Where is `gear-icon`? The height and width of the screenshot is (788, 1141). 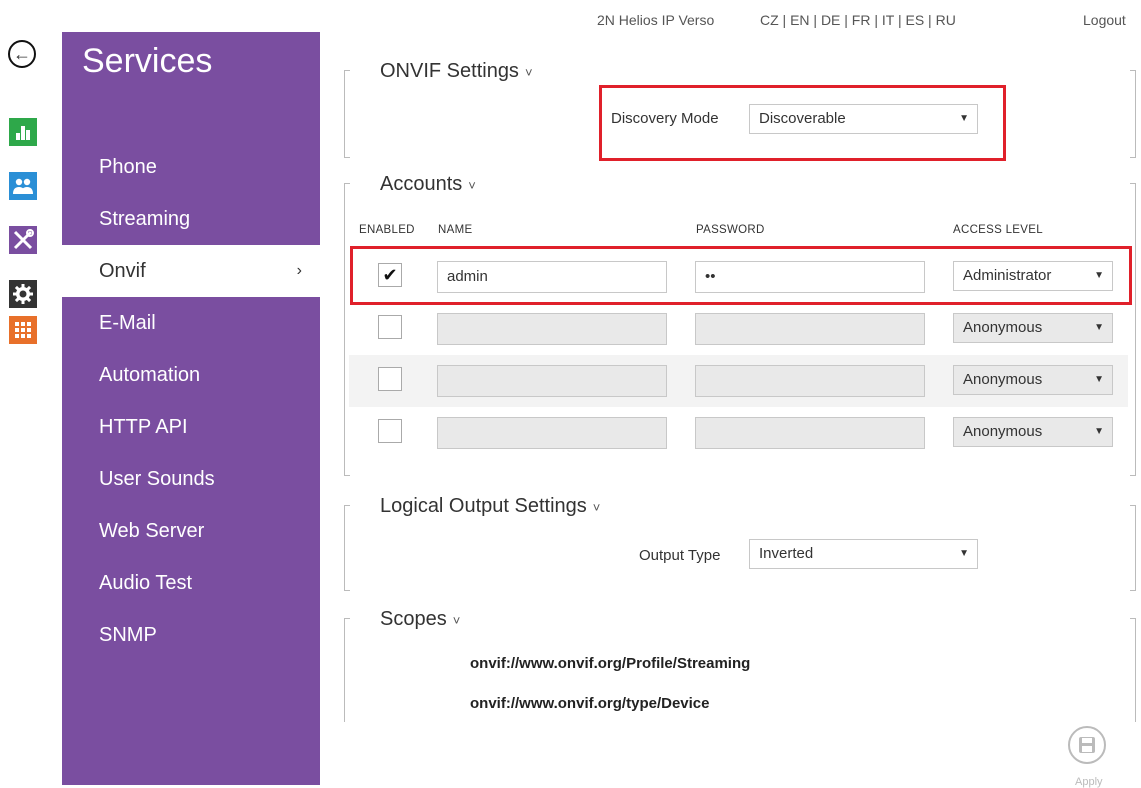
gear-icon is located at coordinates (23, 294).